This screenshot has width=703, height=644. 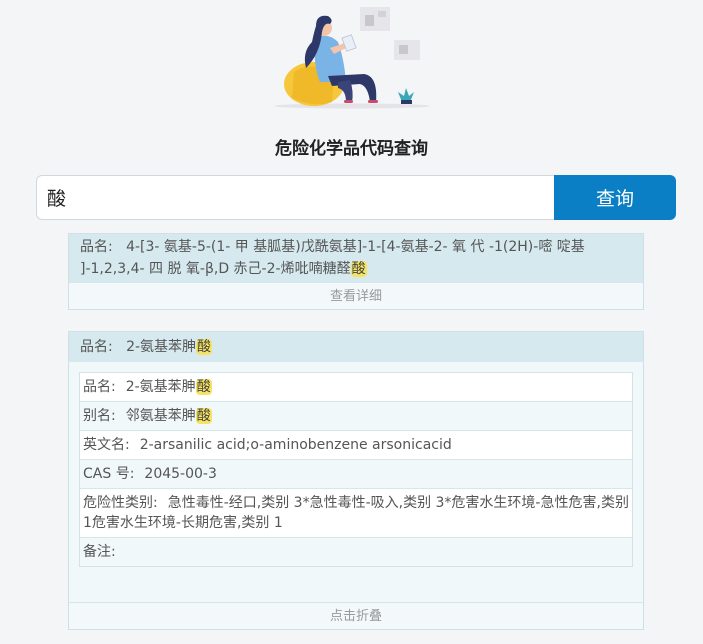 I want to click on detail-row-alias: 别名: 邻氨基苯胂酸, so click(x=356, y=415).